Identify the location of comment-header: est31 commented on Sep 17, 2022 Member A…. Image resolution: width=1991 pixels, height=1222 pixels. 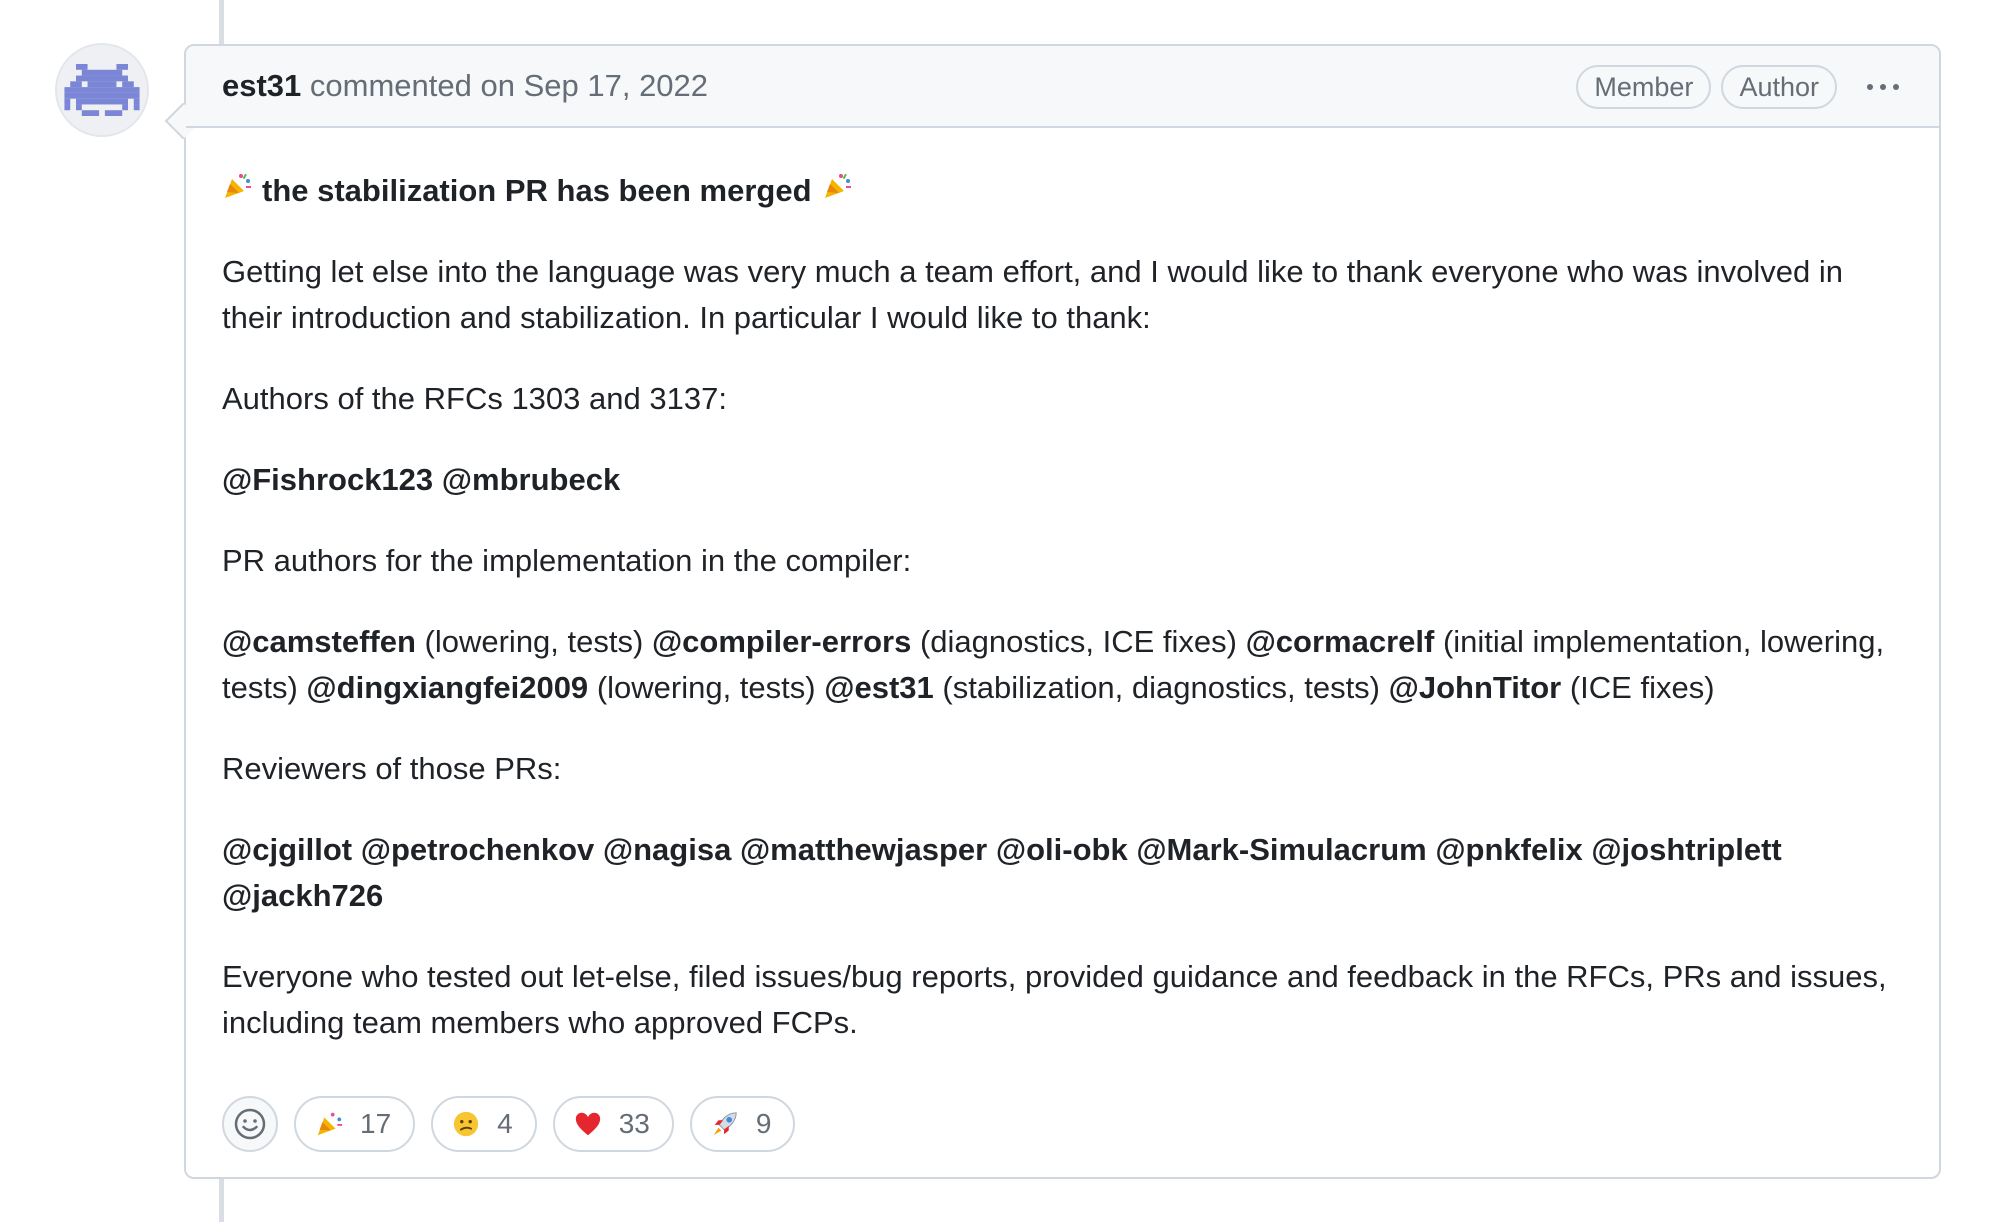
(1062, 87).